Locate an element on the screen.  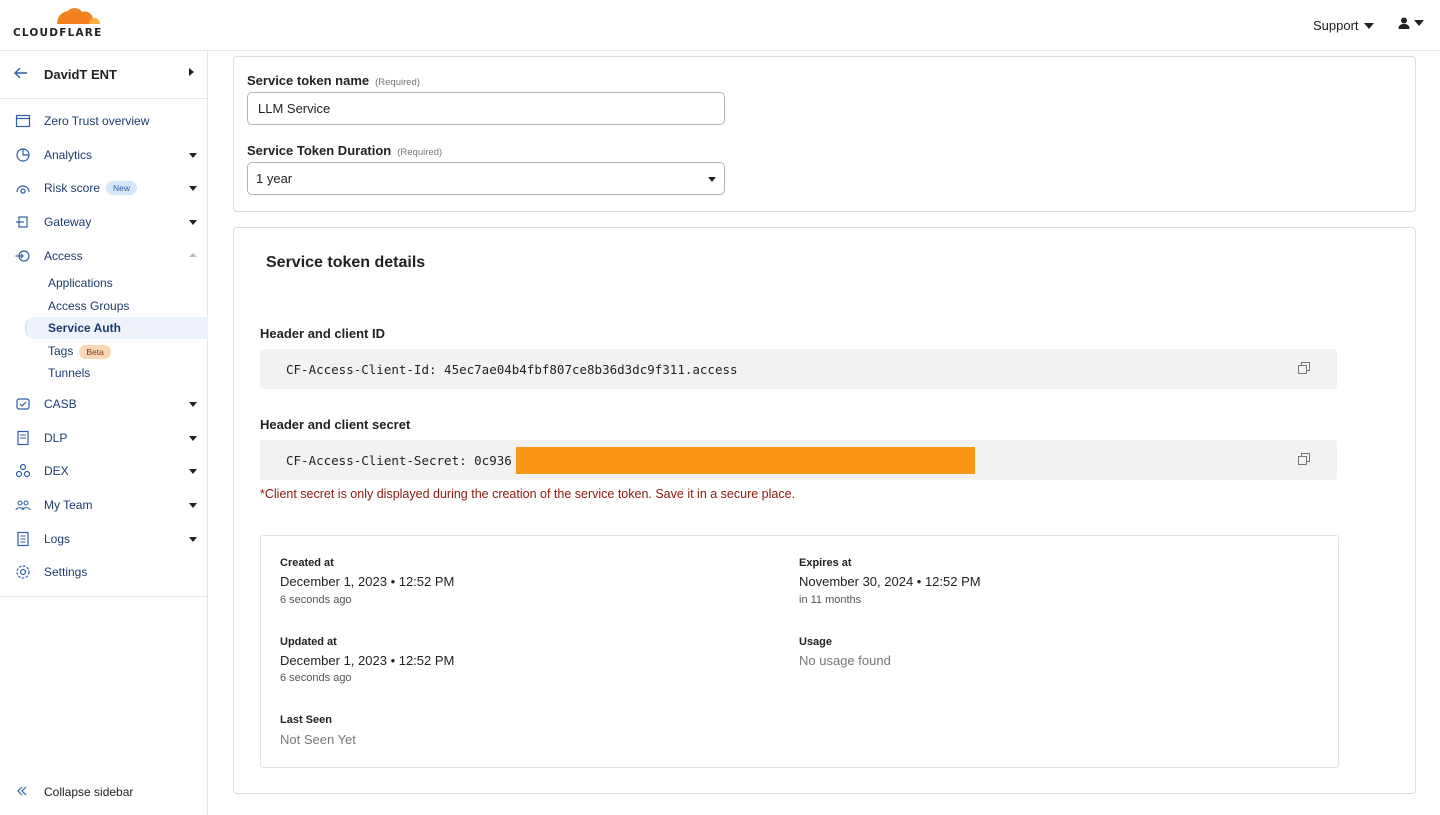
sidebar-item-access: Access is located at coordinates (103, 256).